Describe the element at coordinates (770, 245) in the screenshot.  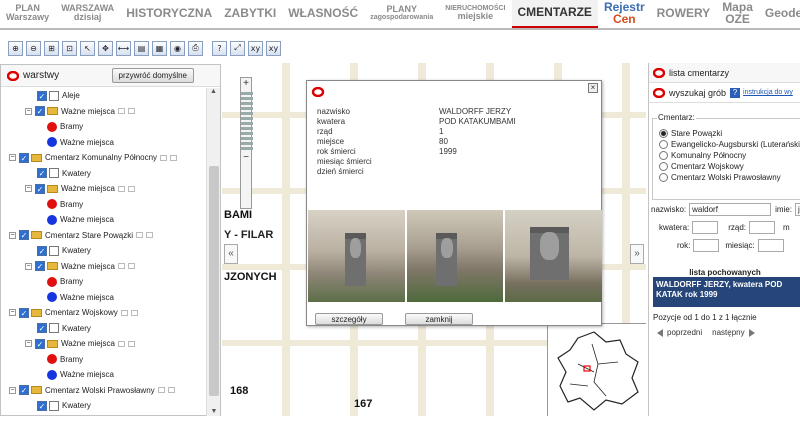
I see `month-input` at that location.